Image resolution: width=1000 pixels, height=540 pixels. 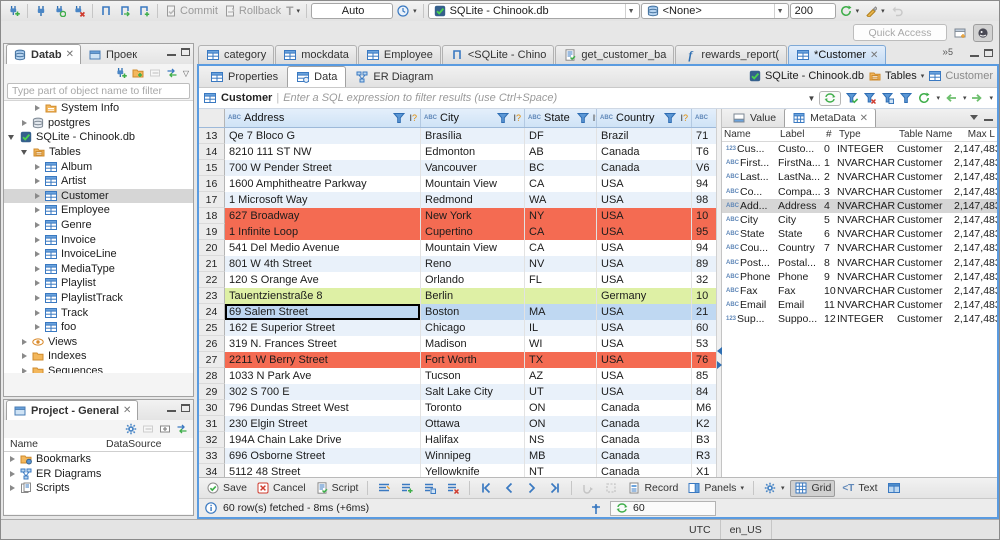 I want to click on tree-item-playlisttrack: PlaylistTrack, so click(x=98, y=298).